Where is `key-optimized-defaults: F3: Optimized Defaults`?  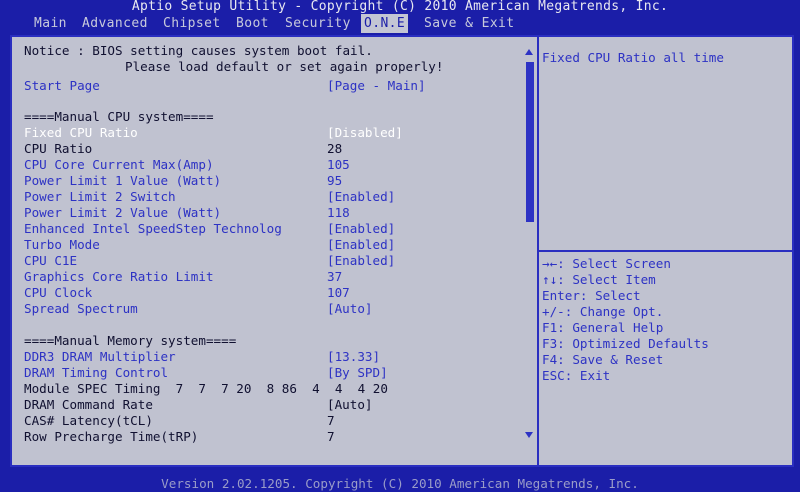
key-optimized-defaults: F3: Optimized Defaults is located at coordinates (625, 343).